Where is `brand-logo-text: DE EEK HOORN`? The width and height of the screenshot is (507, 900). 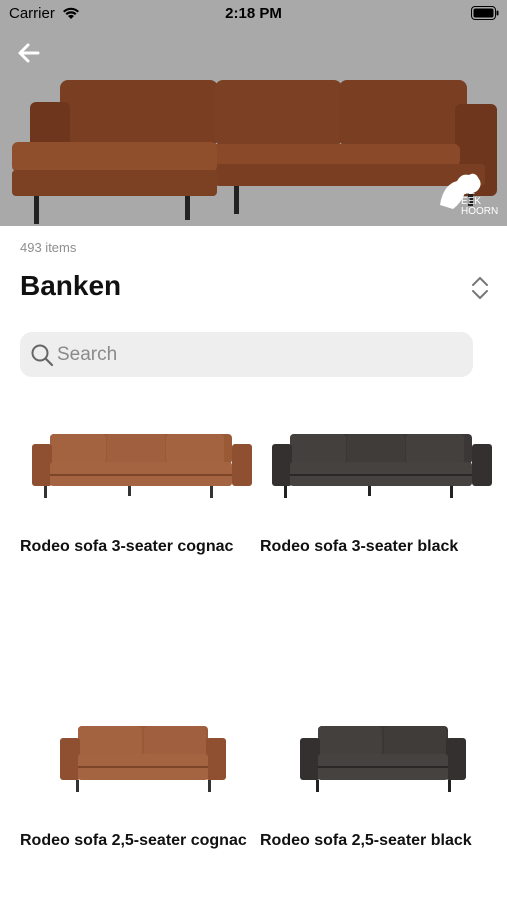
brand-logo-text: DE EEK HOORN is located at coordinates (480, 201).